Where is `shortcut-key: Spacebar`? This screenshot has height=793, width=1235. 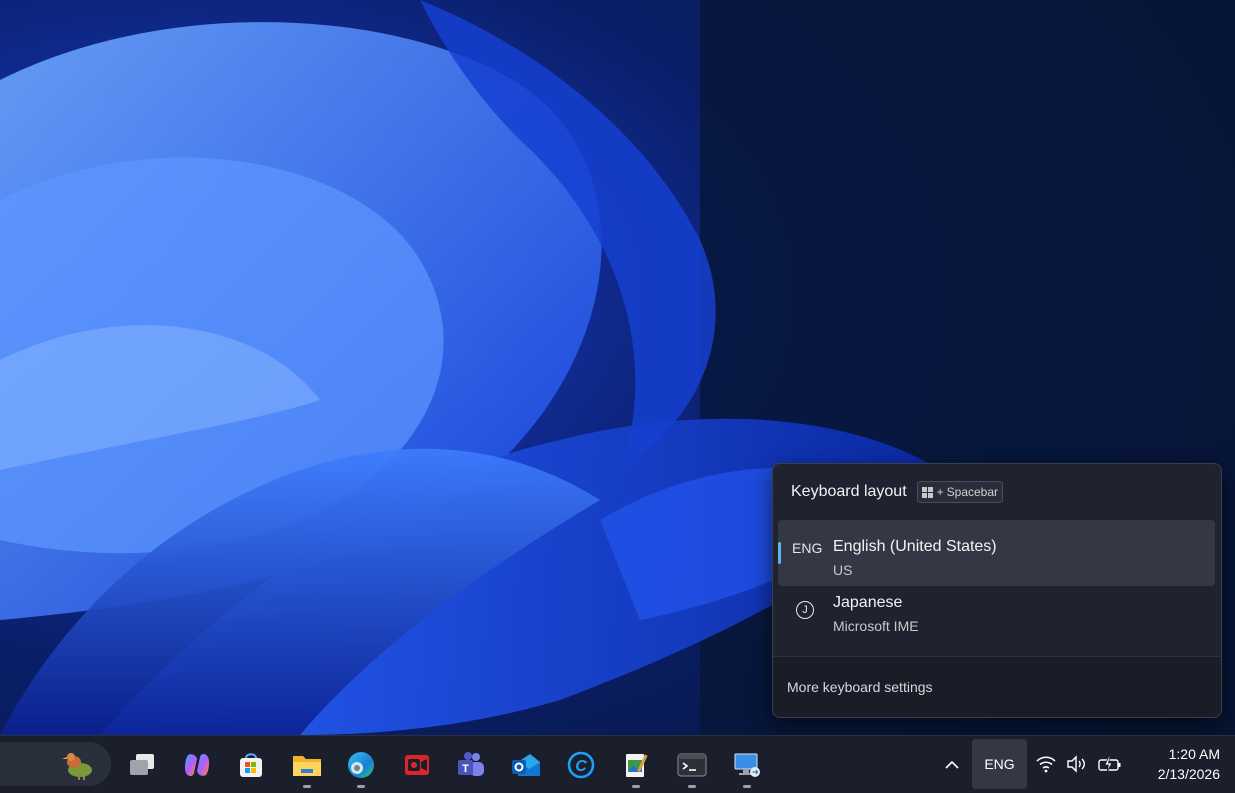
shortcut-key: Spacebar is located at coordinates (972, 492).